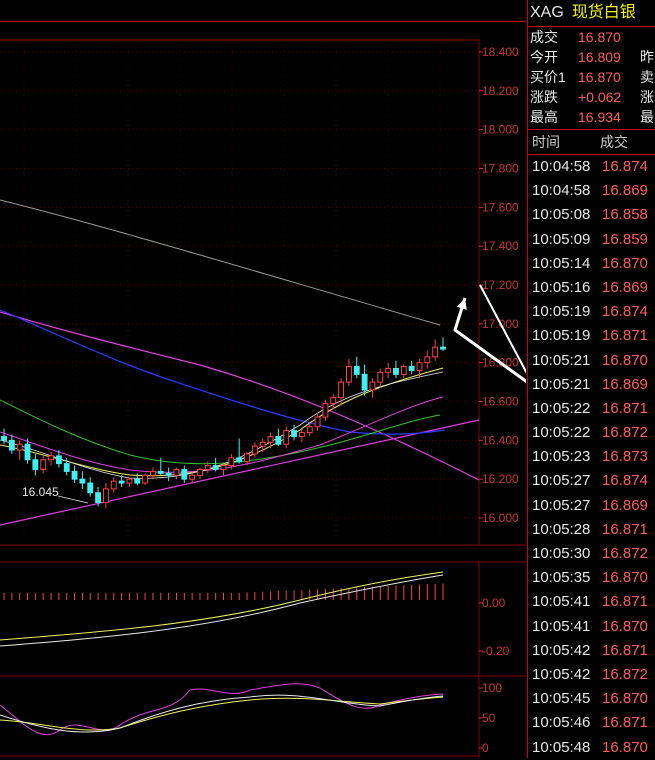 The image size is (655, 760). Describe the element at coordinates (500, 207) in the screenshot. I see `price-axis-label: 17.600` at that location.